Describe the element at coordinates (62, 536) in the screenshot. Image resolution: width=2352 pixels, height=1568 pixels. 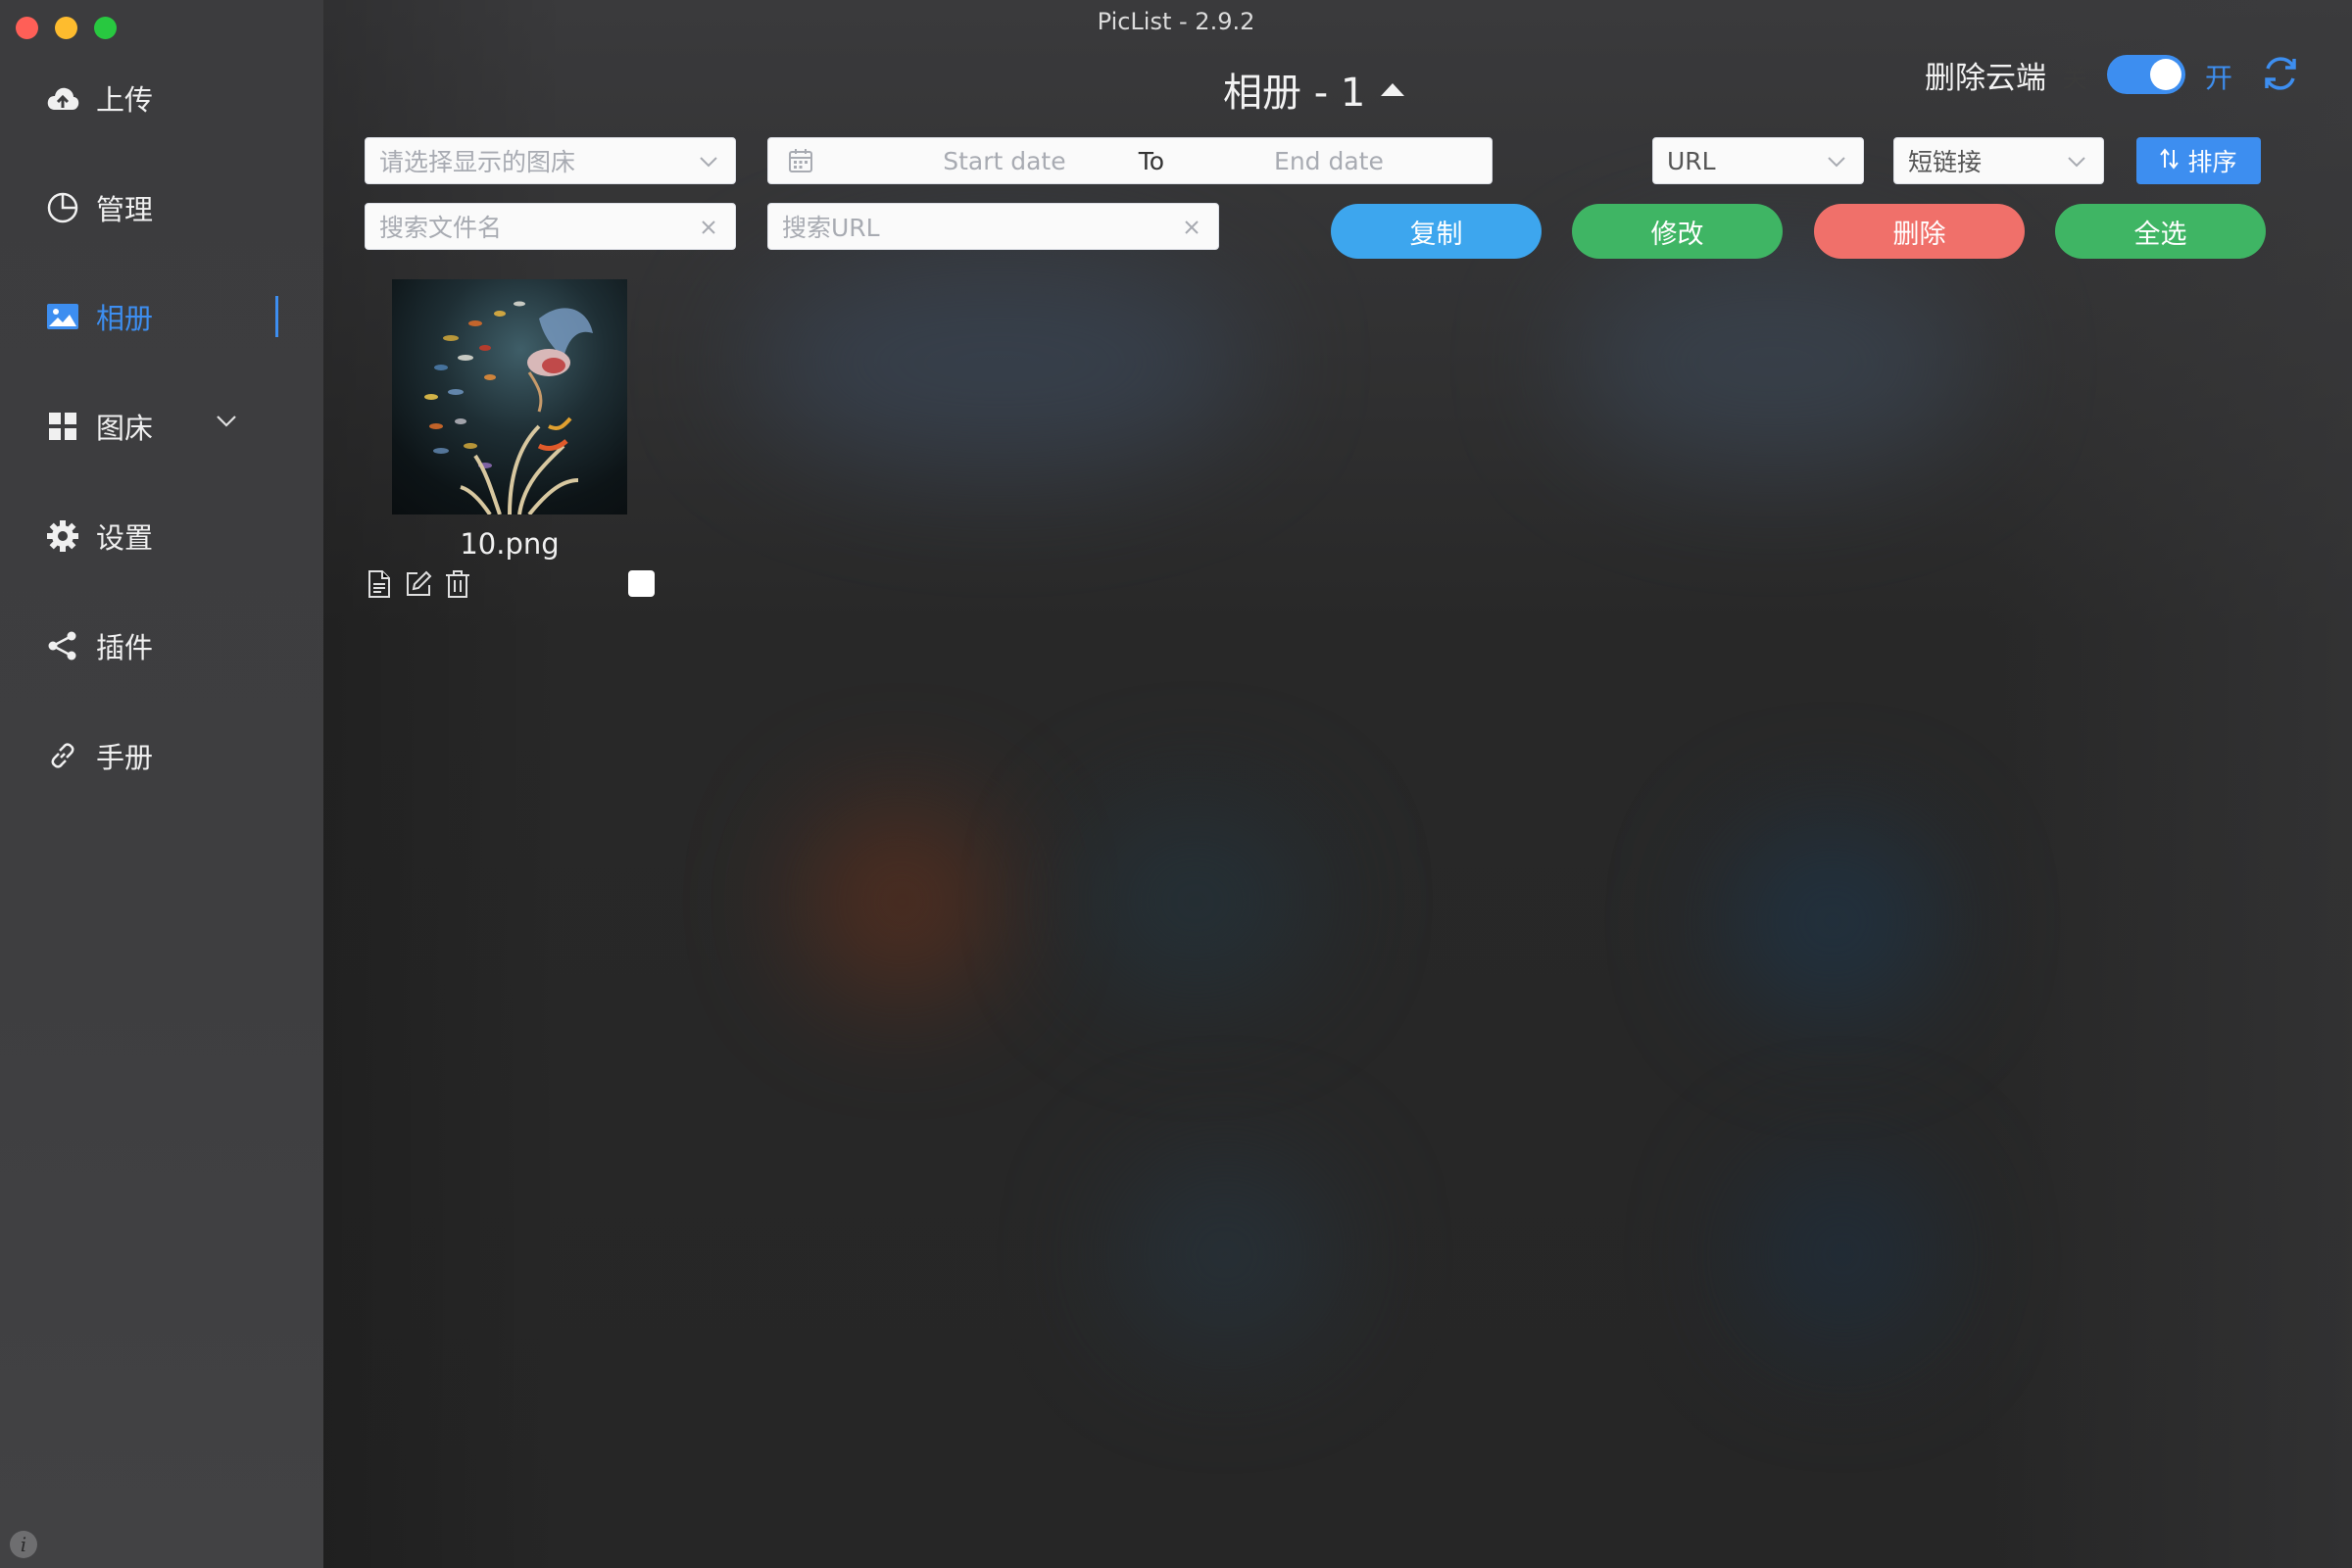
I see `gear-icon` at that location.